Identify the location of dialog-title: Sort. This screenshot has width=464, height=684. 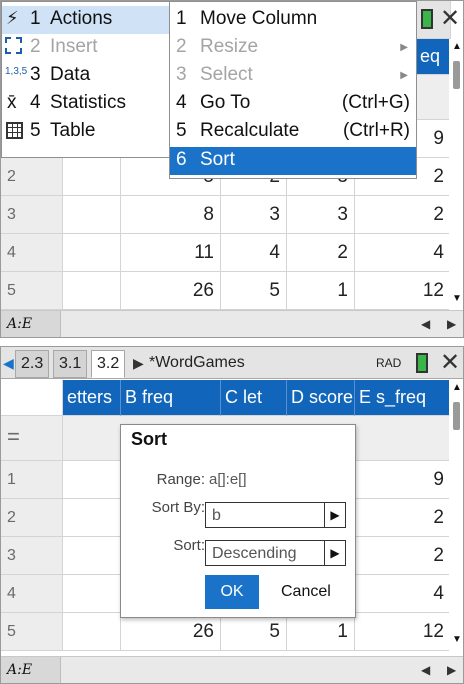
(149, 439).